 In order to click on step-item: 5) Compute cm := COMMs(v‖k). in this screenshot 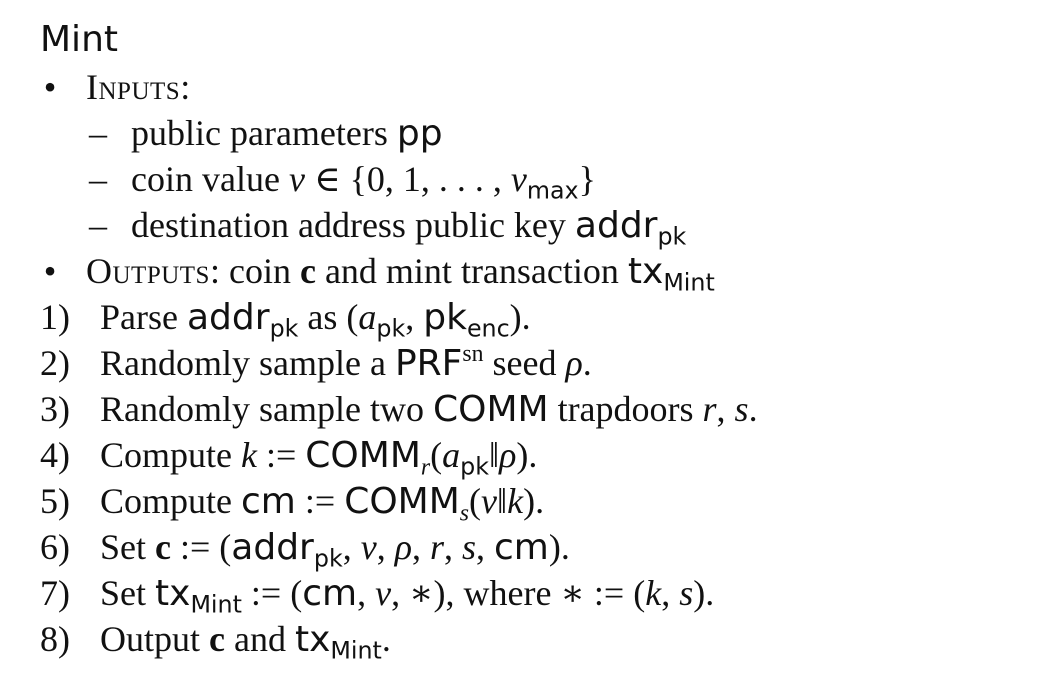, I will do `click(540, 502)`.